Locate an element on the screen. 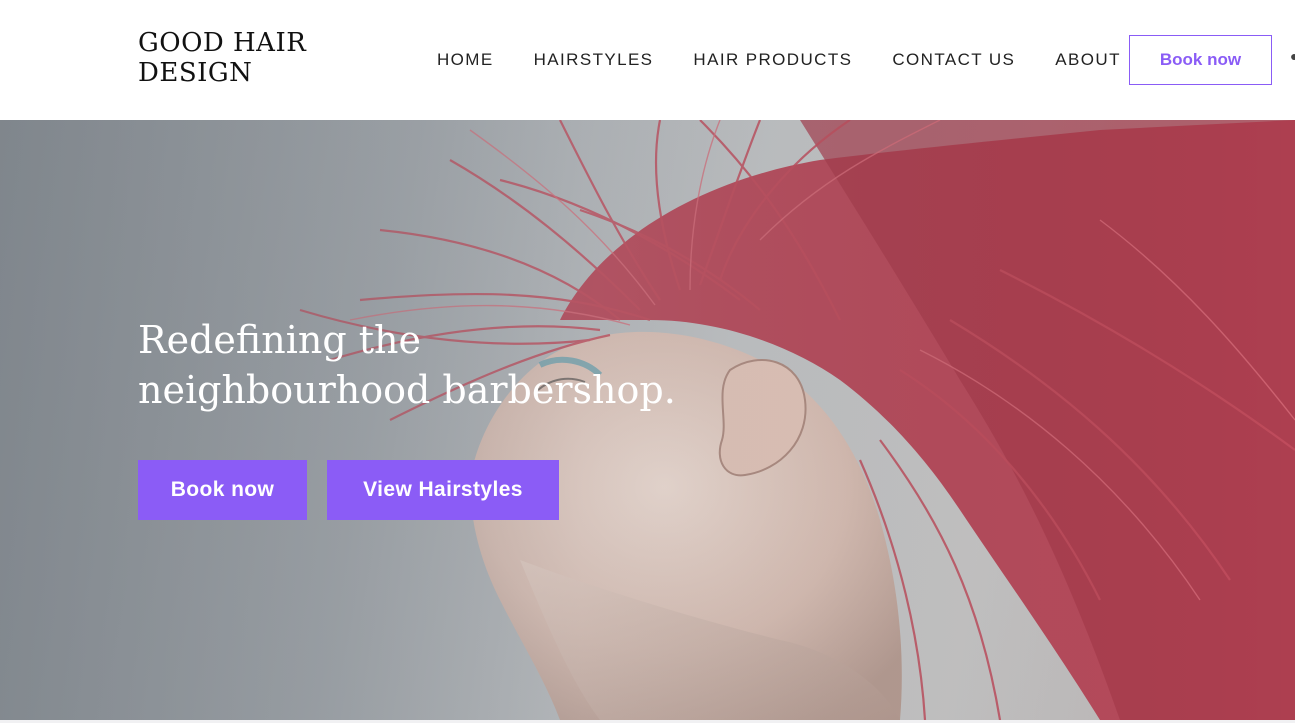 This screenshot has height=723, width=1295. header-book-button: Book now is located at coordinates (1200, 60).